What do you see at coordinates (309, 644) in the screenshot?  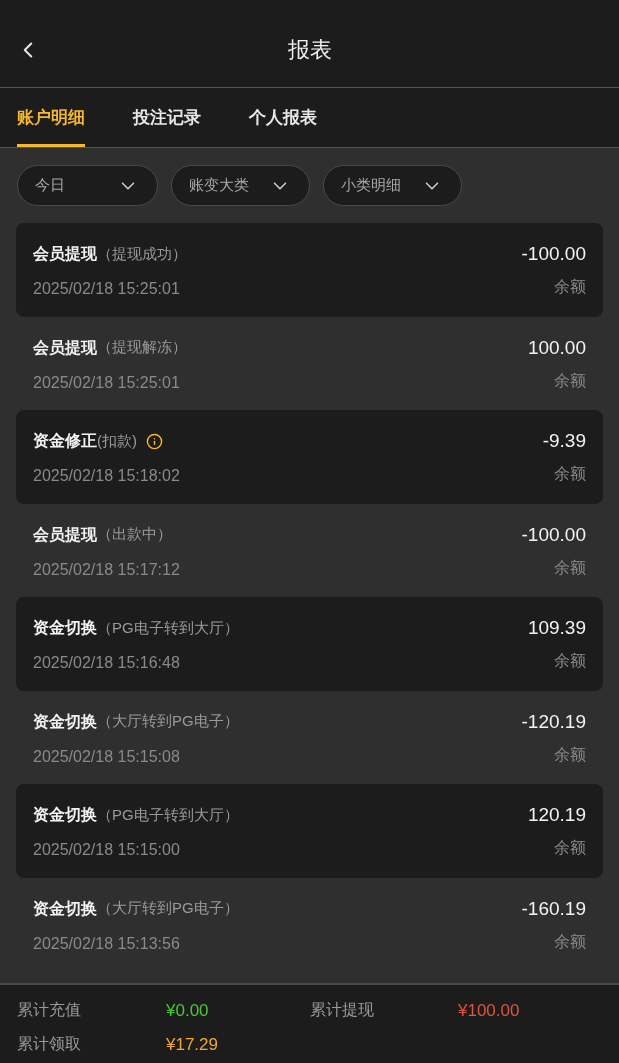 I see `transaction-row: 资金切换（PG电子转到大厅） 2025/02/18 15:16:48 109.39 余额` at bounding box center [309, 644].